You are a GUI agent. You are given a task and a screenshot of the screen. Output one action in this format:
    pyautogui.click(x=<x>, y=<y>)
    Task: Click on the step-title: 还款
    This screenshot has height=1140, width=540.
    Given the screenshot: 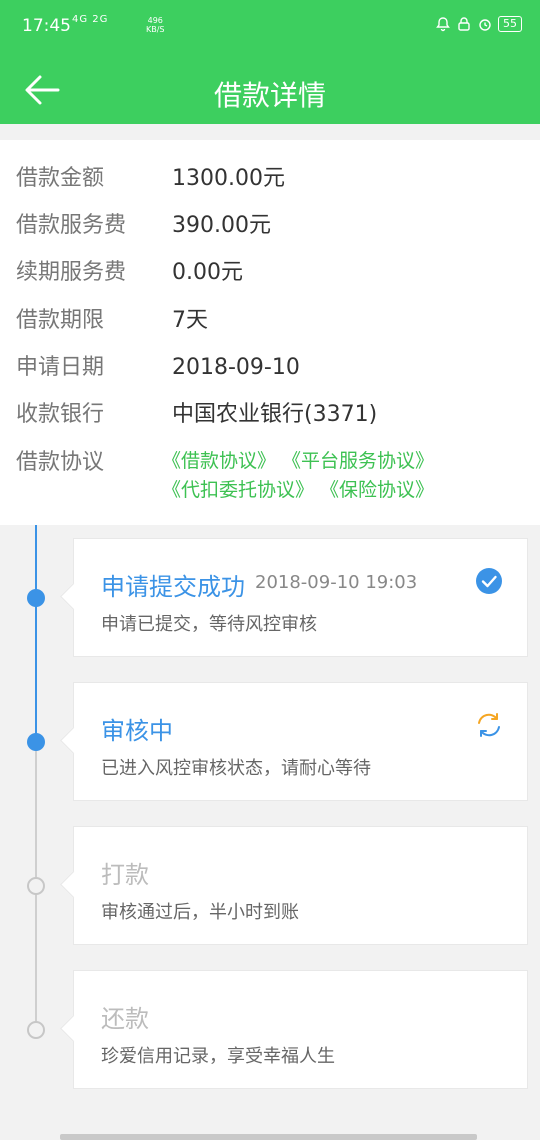 What is the action you would take?
    pyautogui.click(x=125, y=1019)
    